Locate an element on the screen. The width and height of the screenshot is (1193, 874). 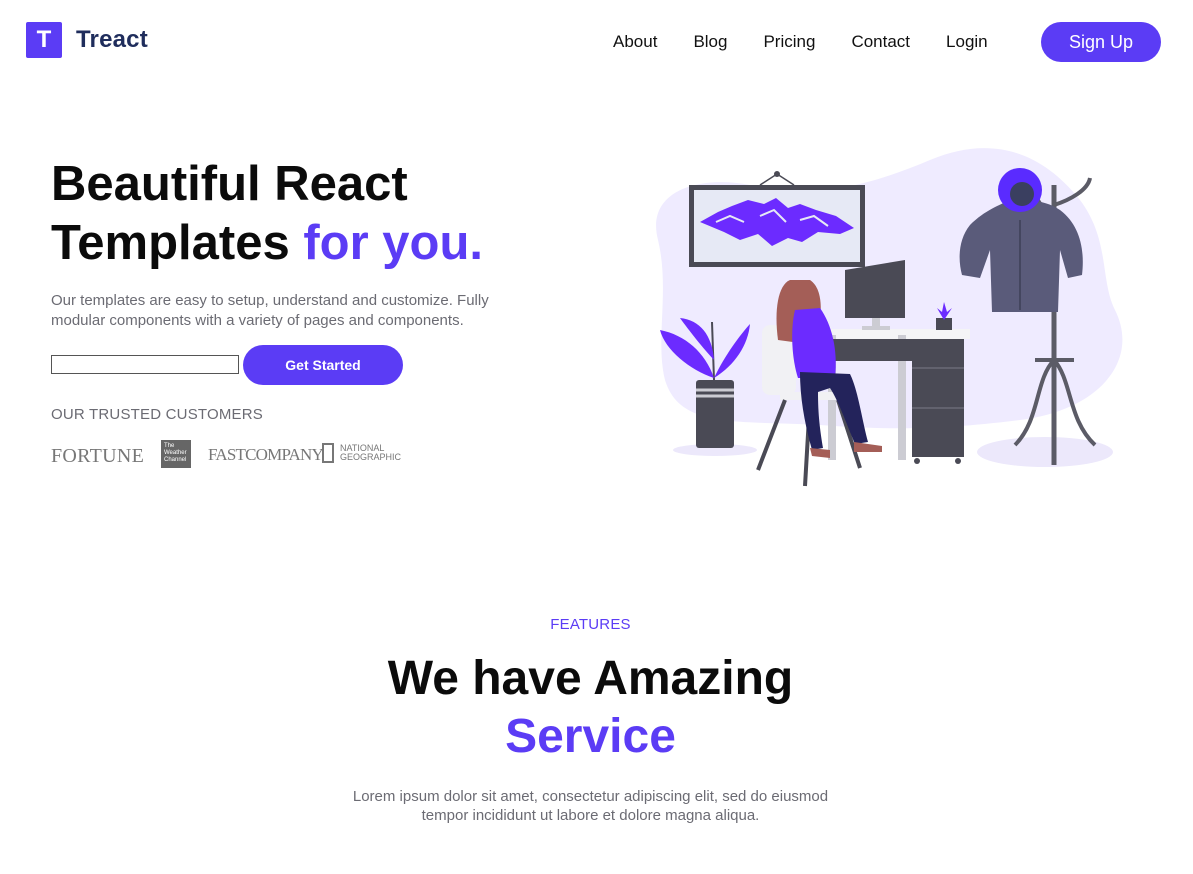
features-title-accent: Service is located at coordinates (590, 736).